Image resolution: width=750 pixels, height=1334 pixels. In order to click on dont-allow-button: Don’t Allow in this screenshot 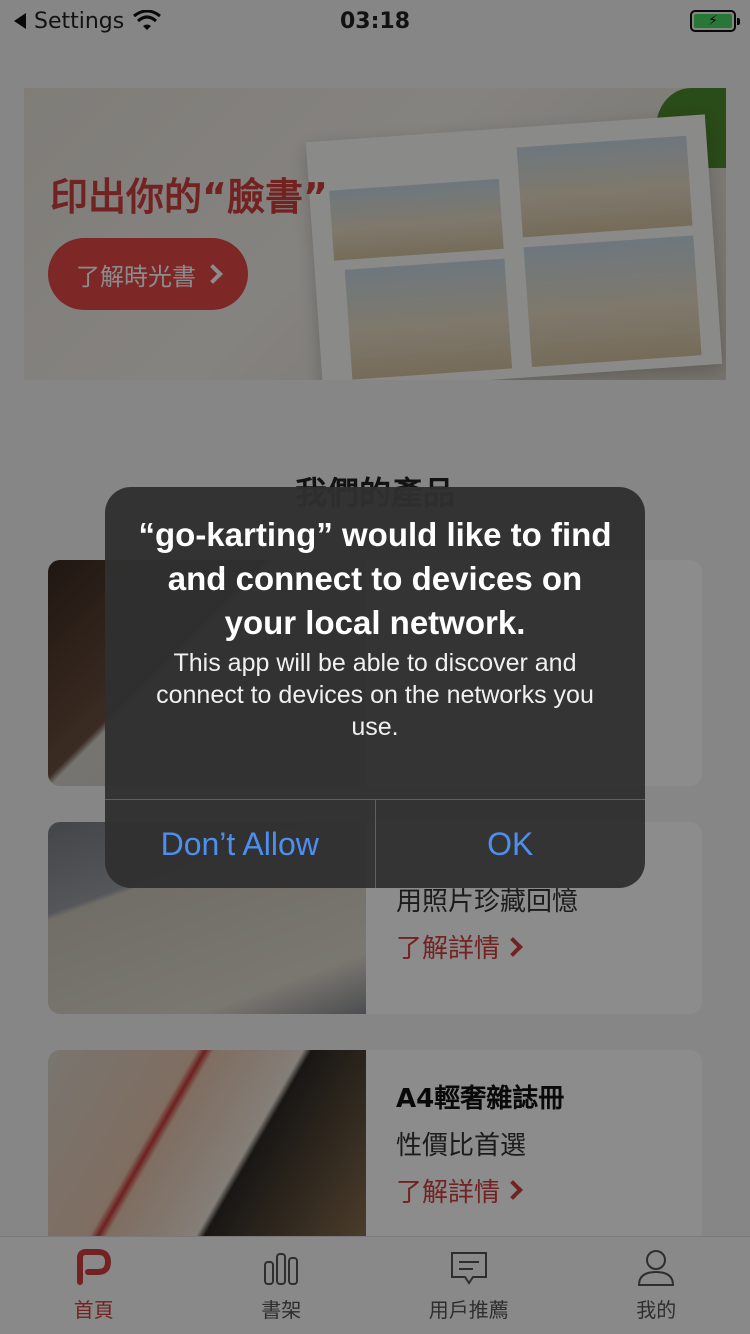, I will do `click(240, 844)`.